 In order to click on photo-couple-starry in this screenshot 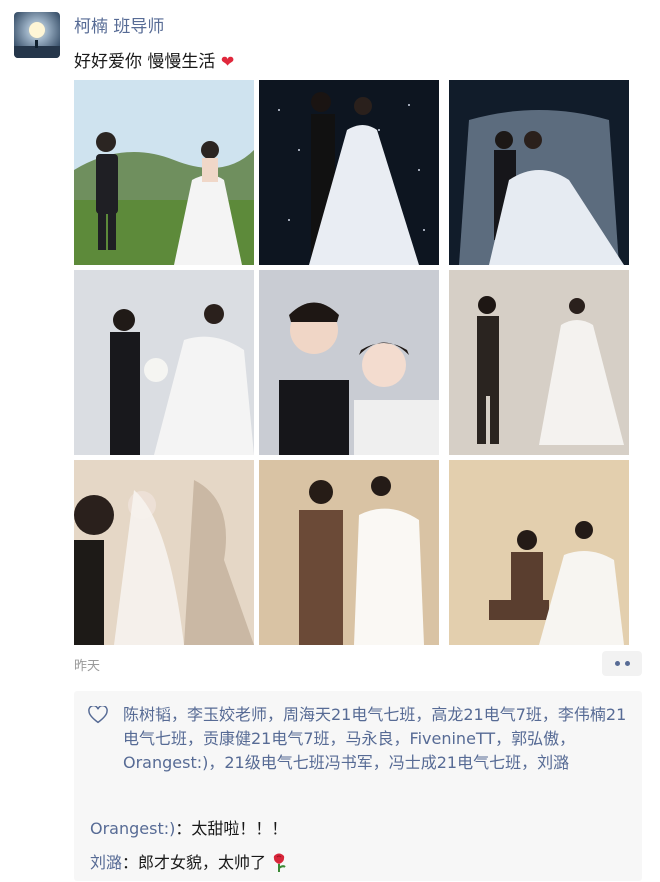, I will do `click(349, 172)`.